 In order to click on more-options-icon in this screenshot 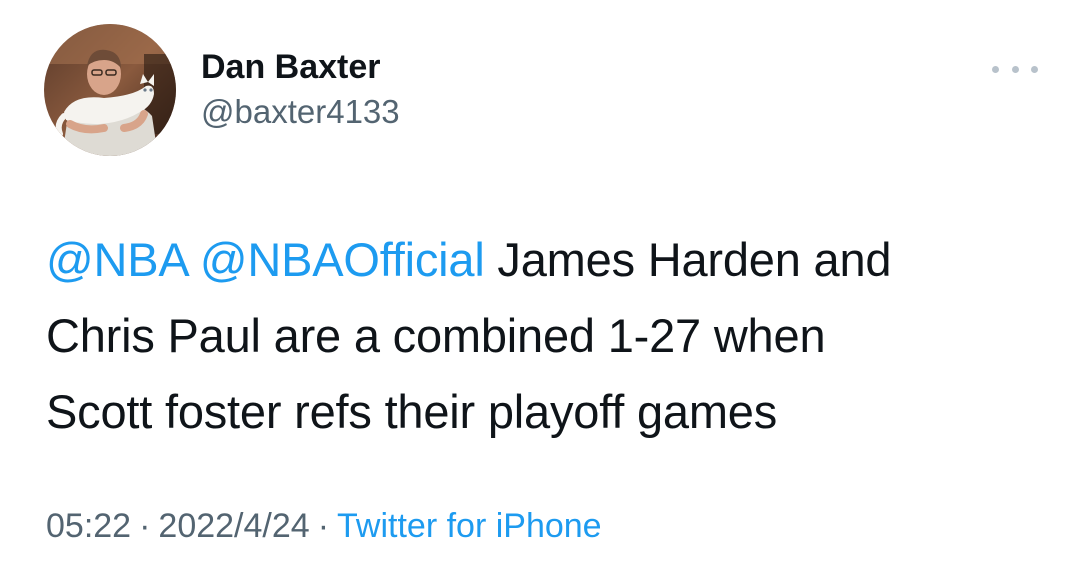, I will do `click(1015, 69)`.